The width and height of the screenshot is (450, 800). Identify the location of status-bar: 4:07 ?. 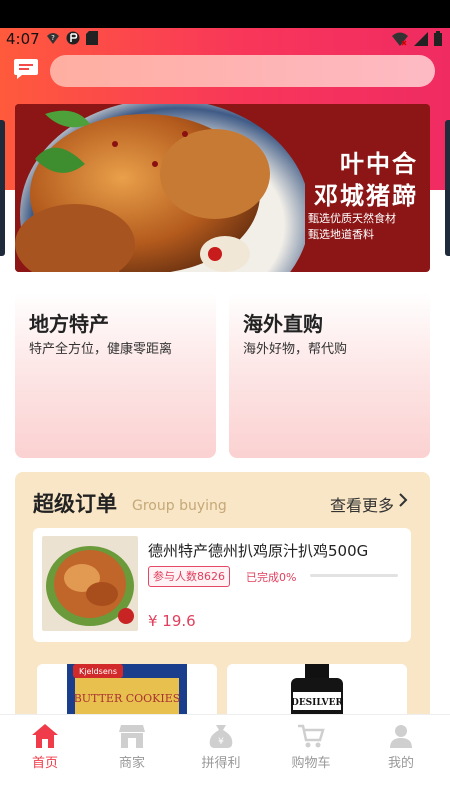
(225, 39).